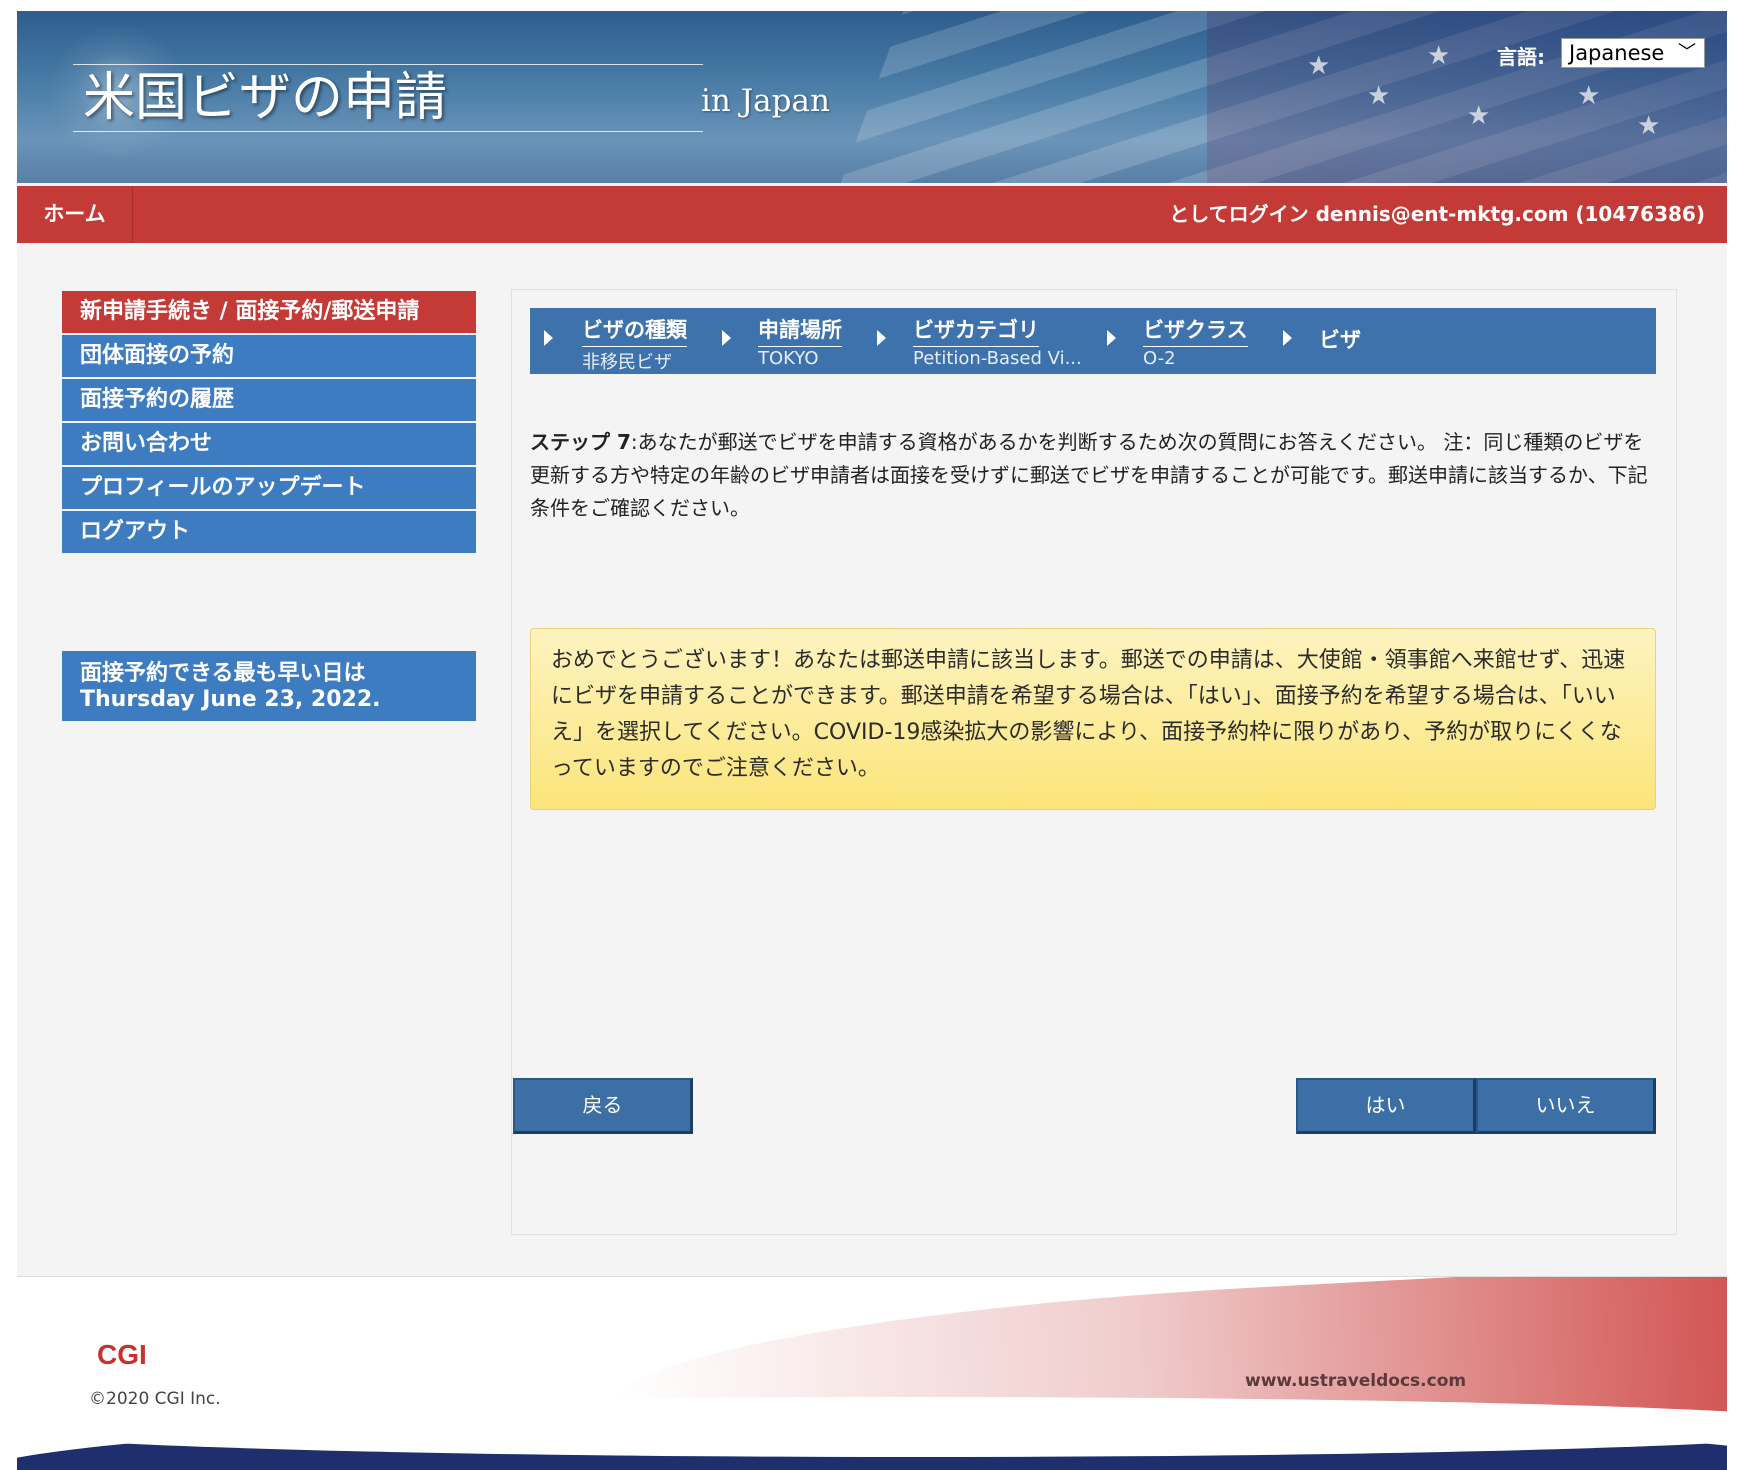 This screenshot has width=1746, height=1470. What do you see at coordinates (1566, 1106) in the screenshot?
I see `no-button: いいえ` at bounding box center [1566, 1106].